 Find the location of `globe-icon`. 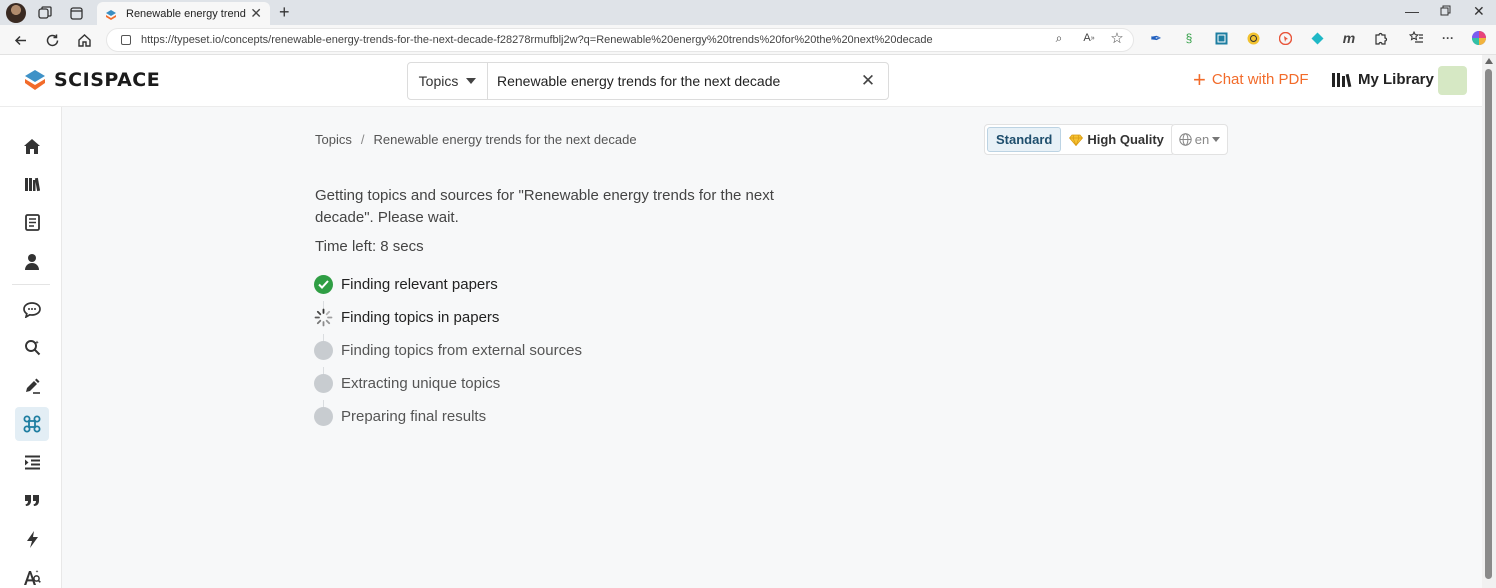

globe-icon is located at coordinates (1185, 139).